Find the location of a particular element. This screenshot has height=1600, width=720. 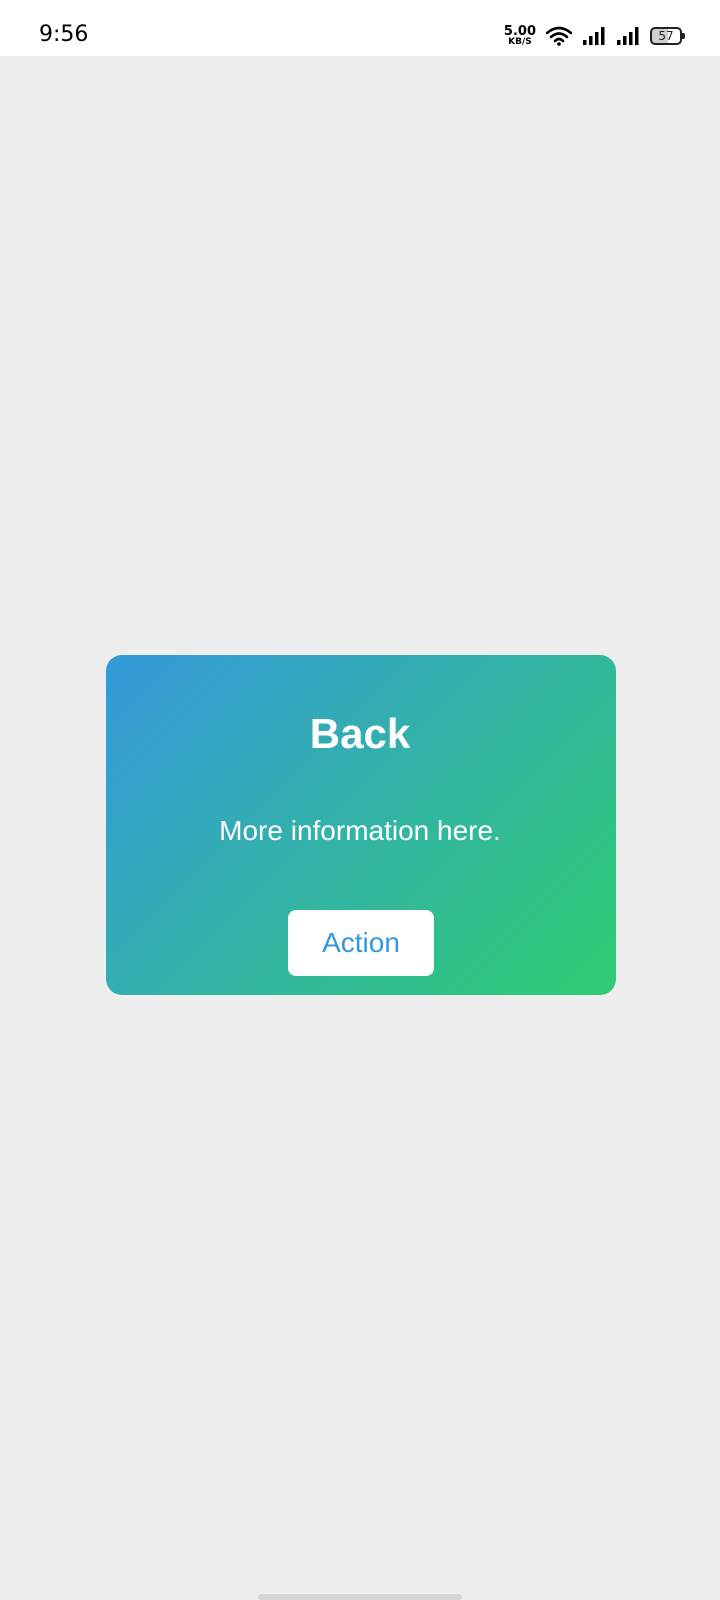

card-text: More information here. is located at coordinates (360, 830).